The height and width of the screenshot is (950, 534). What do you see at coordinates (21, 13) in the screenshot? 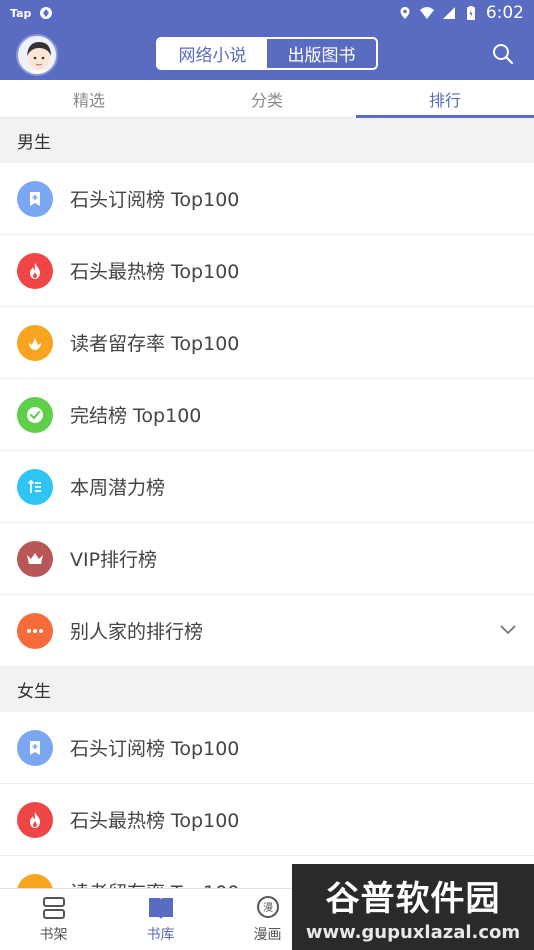
I see `carrier-label: Tap` at bounding box center [21, 13].